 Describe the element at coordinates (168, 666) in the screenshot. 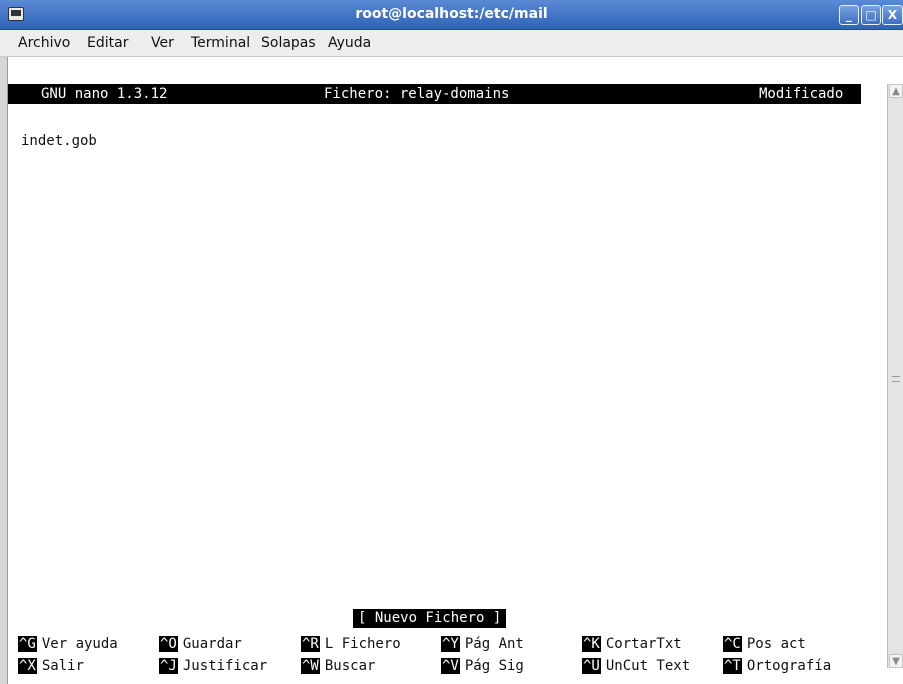

I see `shortcut-key: ^J` at that location.